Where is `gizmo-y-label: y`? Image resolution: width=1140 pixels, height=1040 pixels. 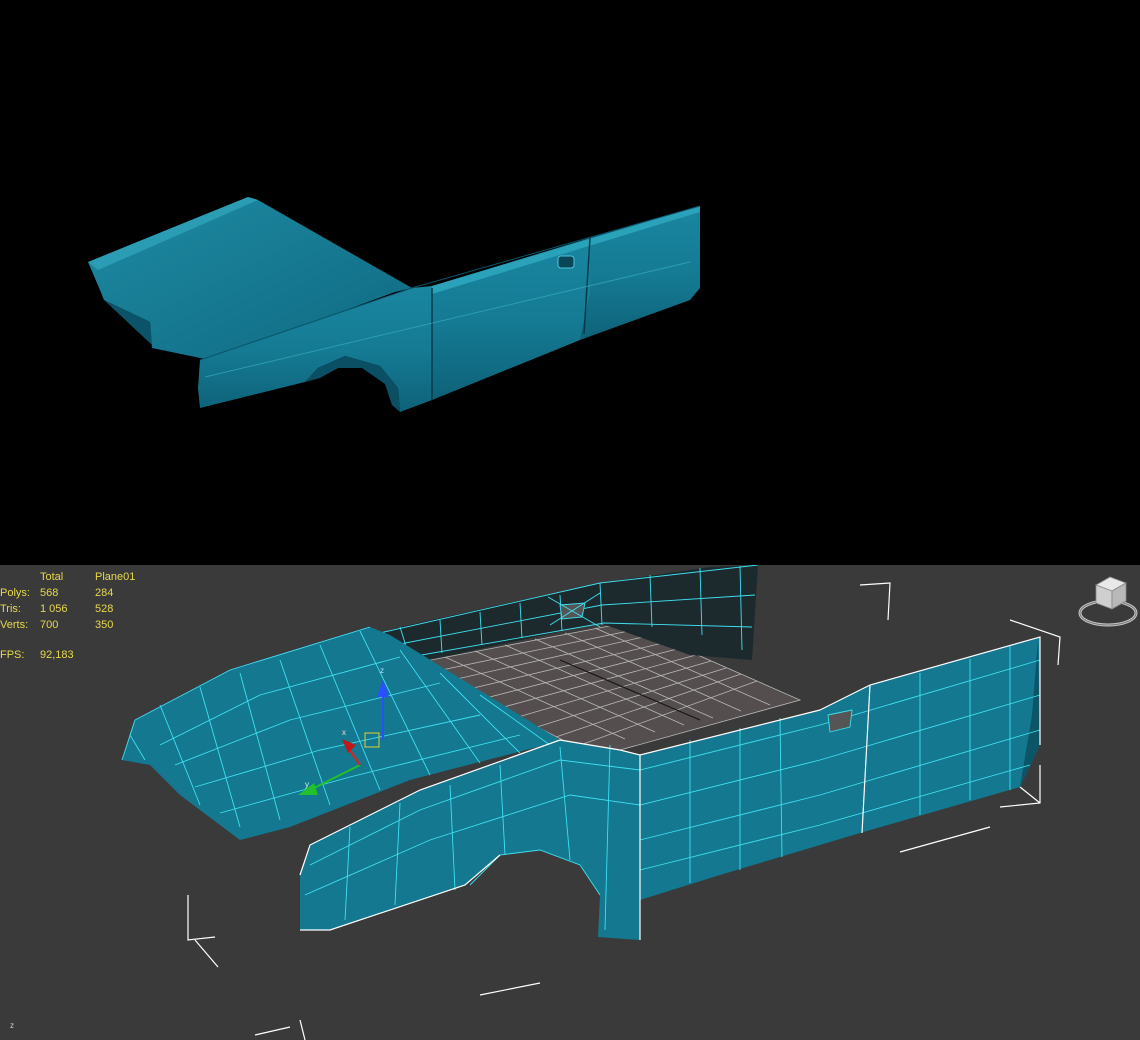 gizmo-y-label: y is located at coordinates (307, 784).